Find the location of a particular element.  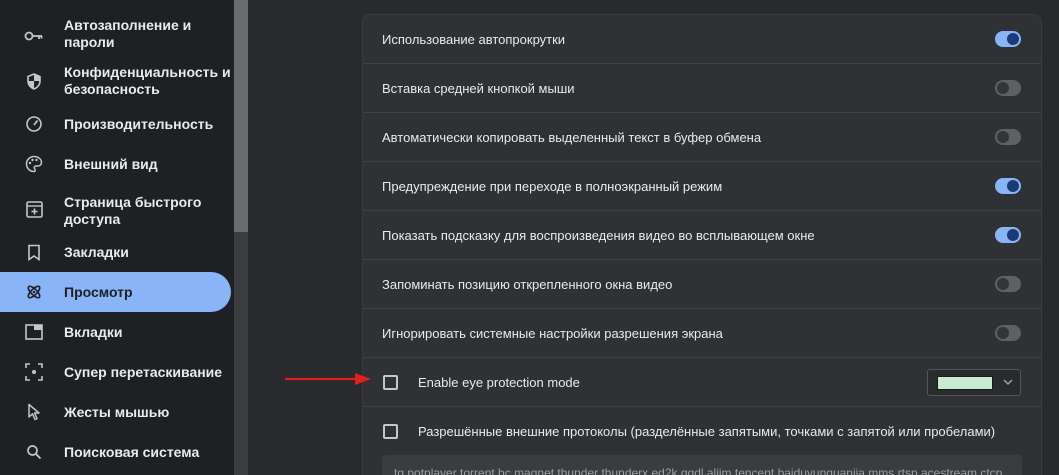

sidebar-item-label: Вкладки is located at coordinates (93, 332).